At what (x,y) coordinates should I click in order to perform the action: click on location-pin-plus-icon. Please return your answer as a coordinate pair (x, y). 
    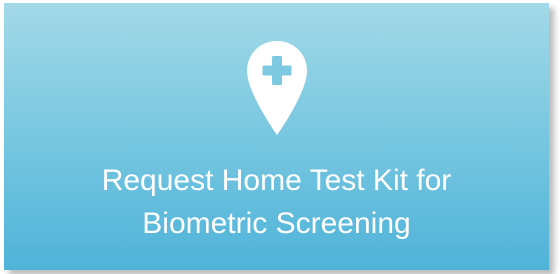
    Looking at the image, I should click on (276, 88).